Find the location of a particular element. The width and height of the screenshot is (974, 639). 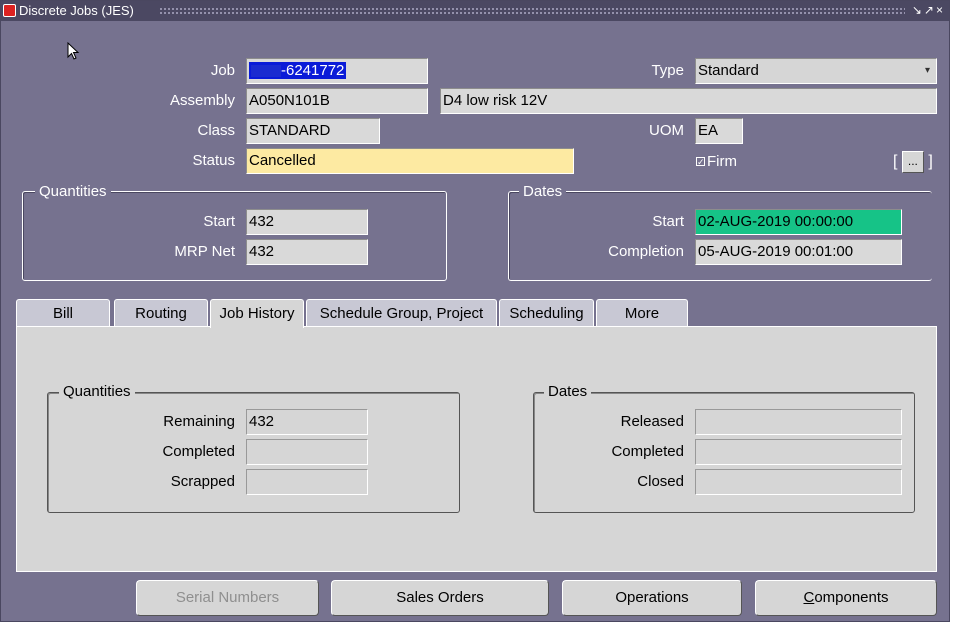

class-label: Class is located at coordinates (216, 130).